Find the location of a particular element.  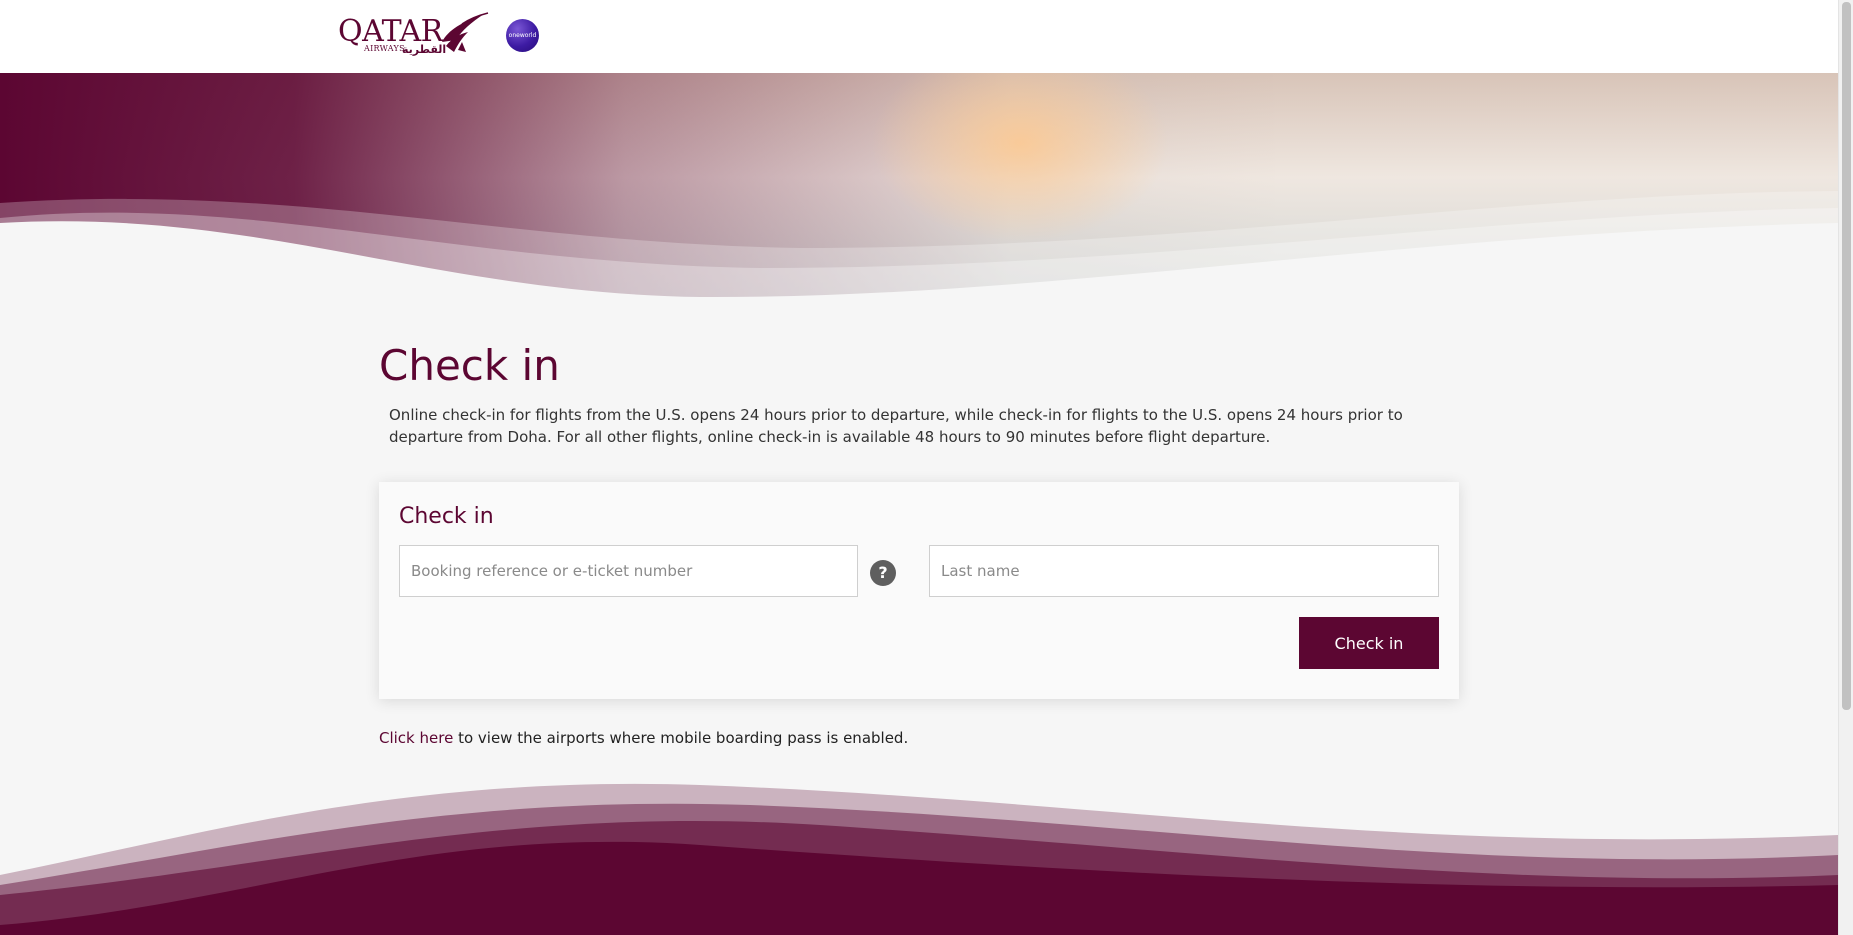

click-here-link: Click here is located at coordinates (416, 738).